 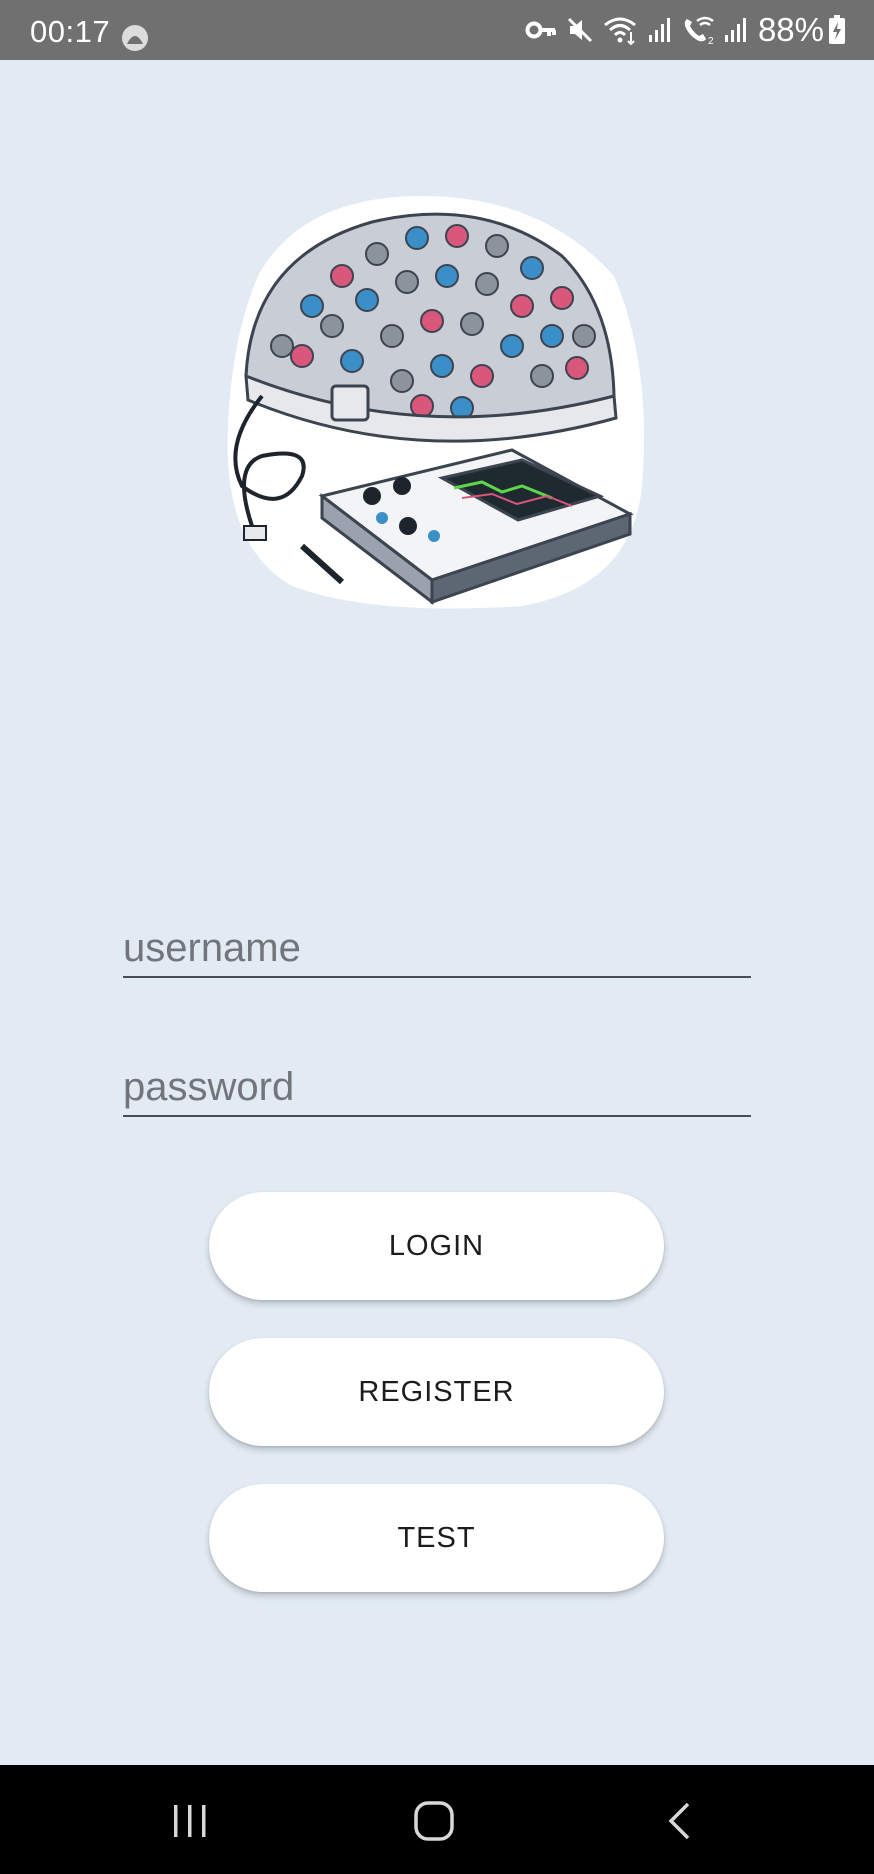 I want to click on battery-charging-icon, so click(x=837, y=29).